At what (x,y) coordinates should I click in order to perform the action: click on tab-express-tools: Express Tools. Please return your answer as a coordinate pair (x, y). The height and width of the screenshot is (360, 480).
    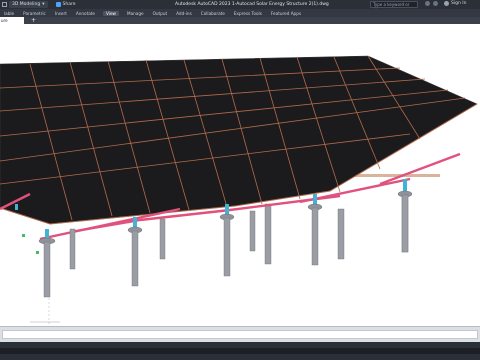
    Looking at the image, I should click on (248, 13).